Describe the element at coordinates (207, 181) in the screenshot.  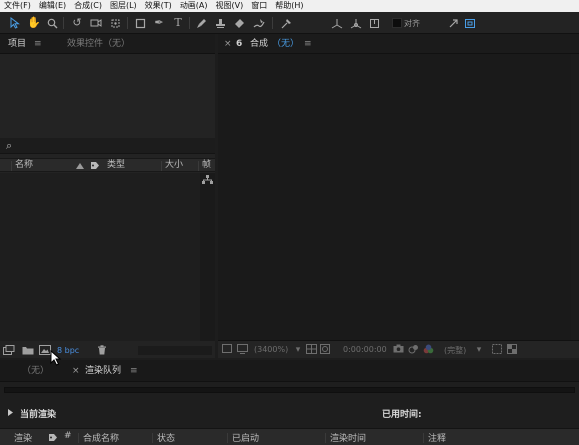
I see `flowchart-icon` at that location.